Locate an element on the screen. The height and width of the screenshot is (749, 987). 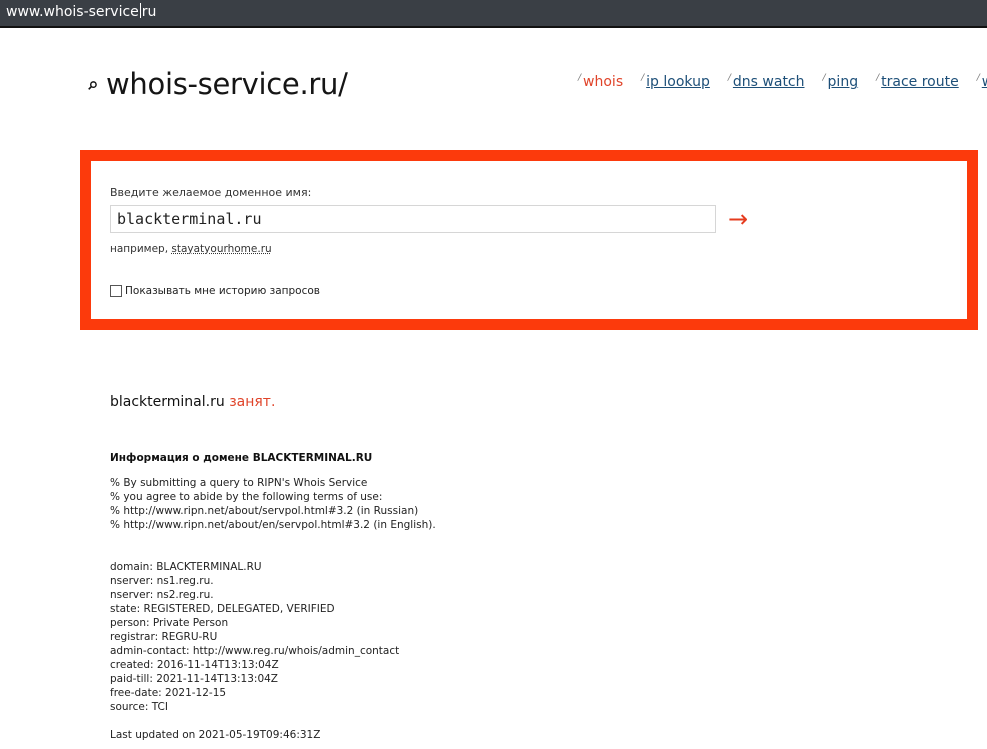
site-logo: whois-service.ru/ is located at coordinates (218, 84).